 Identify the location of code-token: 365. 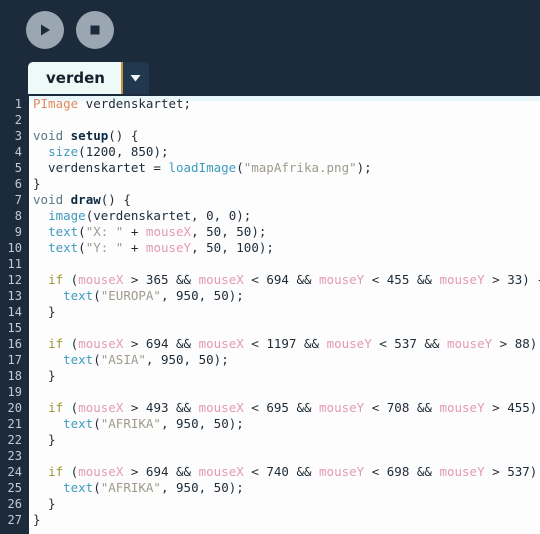
(157, 279).